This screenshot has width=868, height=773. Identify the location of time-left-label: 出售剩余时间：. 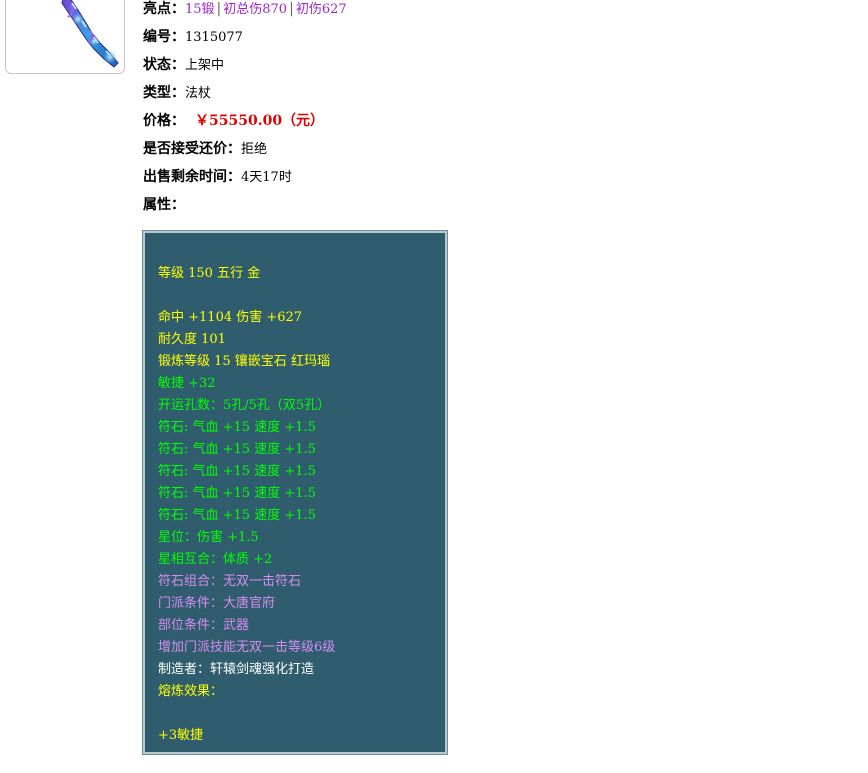
(192, 177).